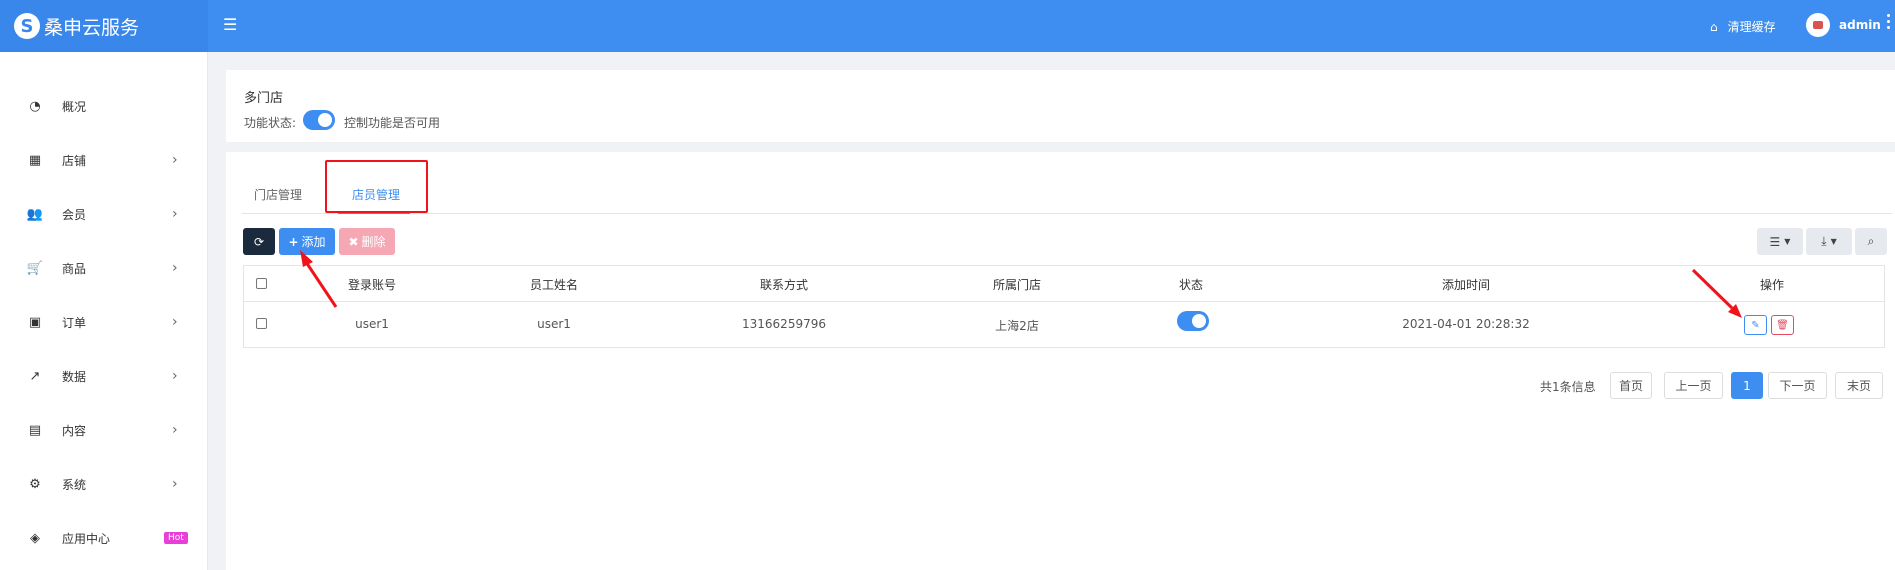  What do you see at coordinates (1021, 284) in the screenshot?
I see `annotation-arrows` at bounding box center [1021, 284].